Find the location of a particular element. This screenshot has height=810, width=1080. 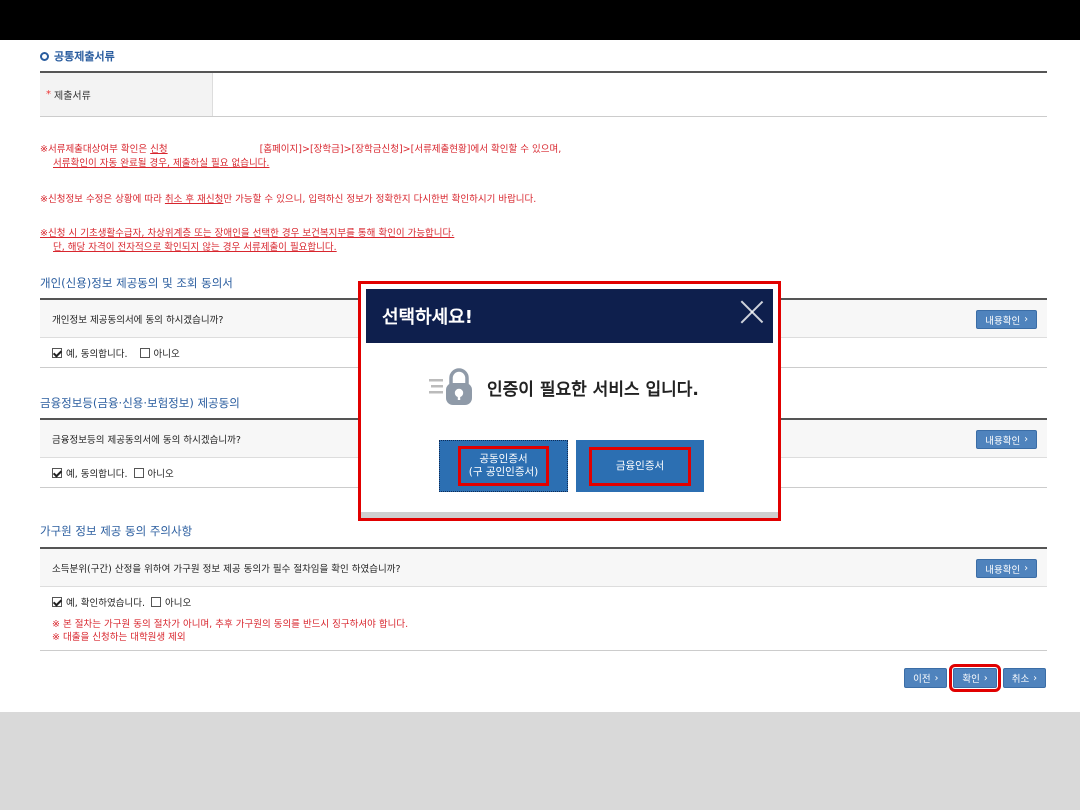

consent-2-yes-checkbox is located at coordinates (57, 472).